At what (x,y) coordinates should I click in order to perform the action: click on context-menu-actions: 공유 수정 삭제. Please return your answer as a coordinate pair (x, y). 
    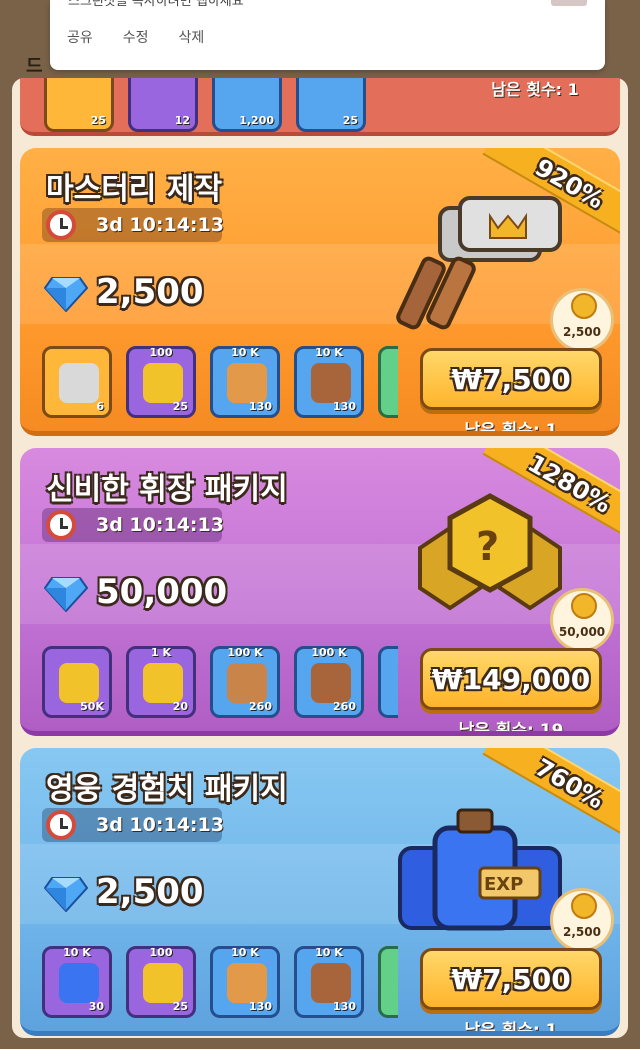
    Looking at the image, I should click on (135, 37).